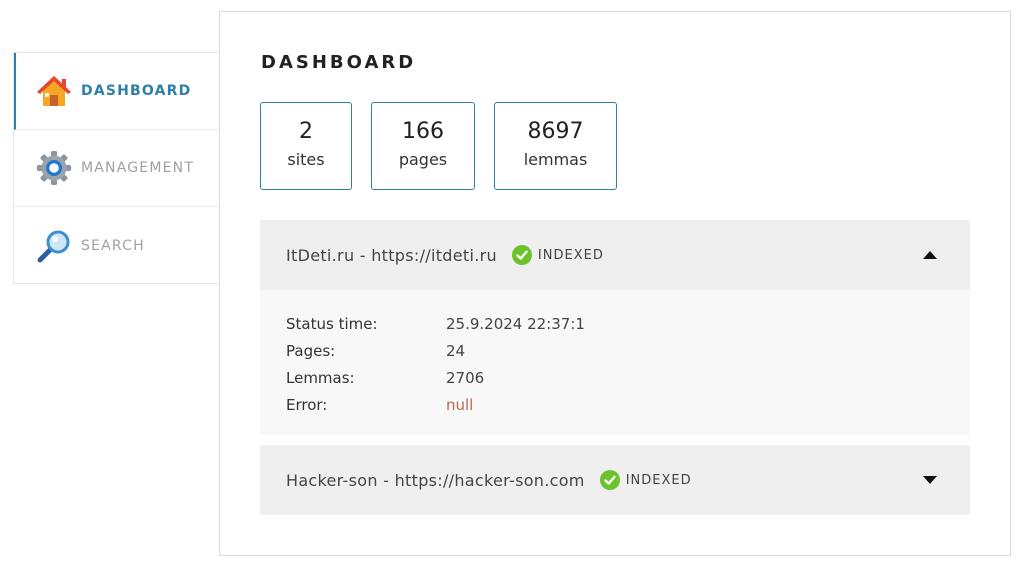  What do you see at coordinates (465, 377) in the screenshot?
I see `detail-value: 2706` at bounding box center [465, 377].